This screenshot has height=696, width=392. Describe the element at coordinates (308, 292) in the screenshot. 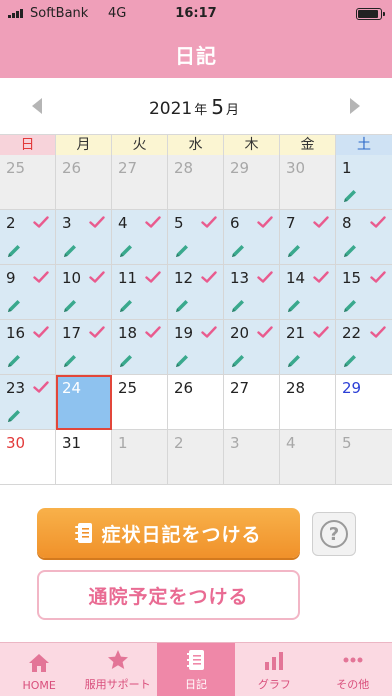

I see `calendar-day: 14` at that location.